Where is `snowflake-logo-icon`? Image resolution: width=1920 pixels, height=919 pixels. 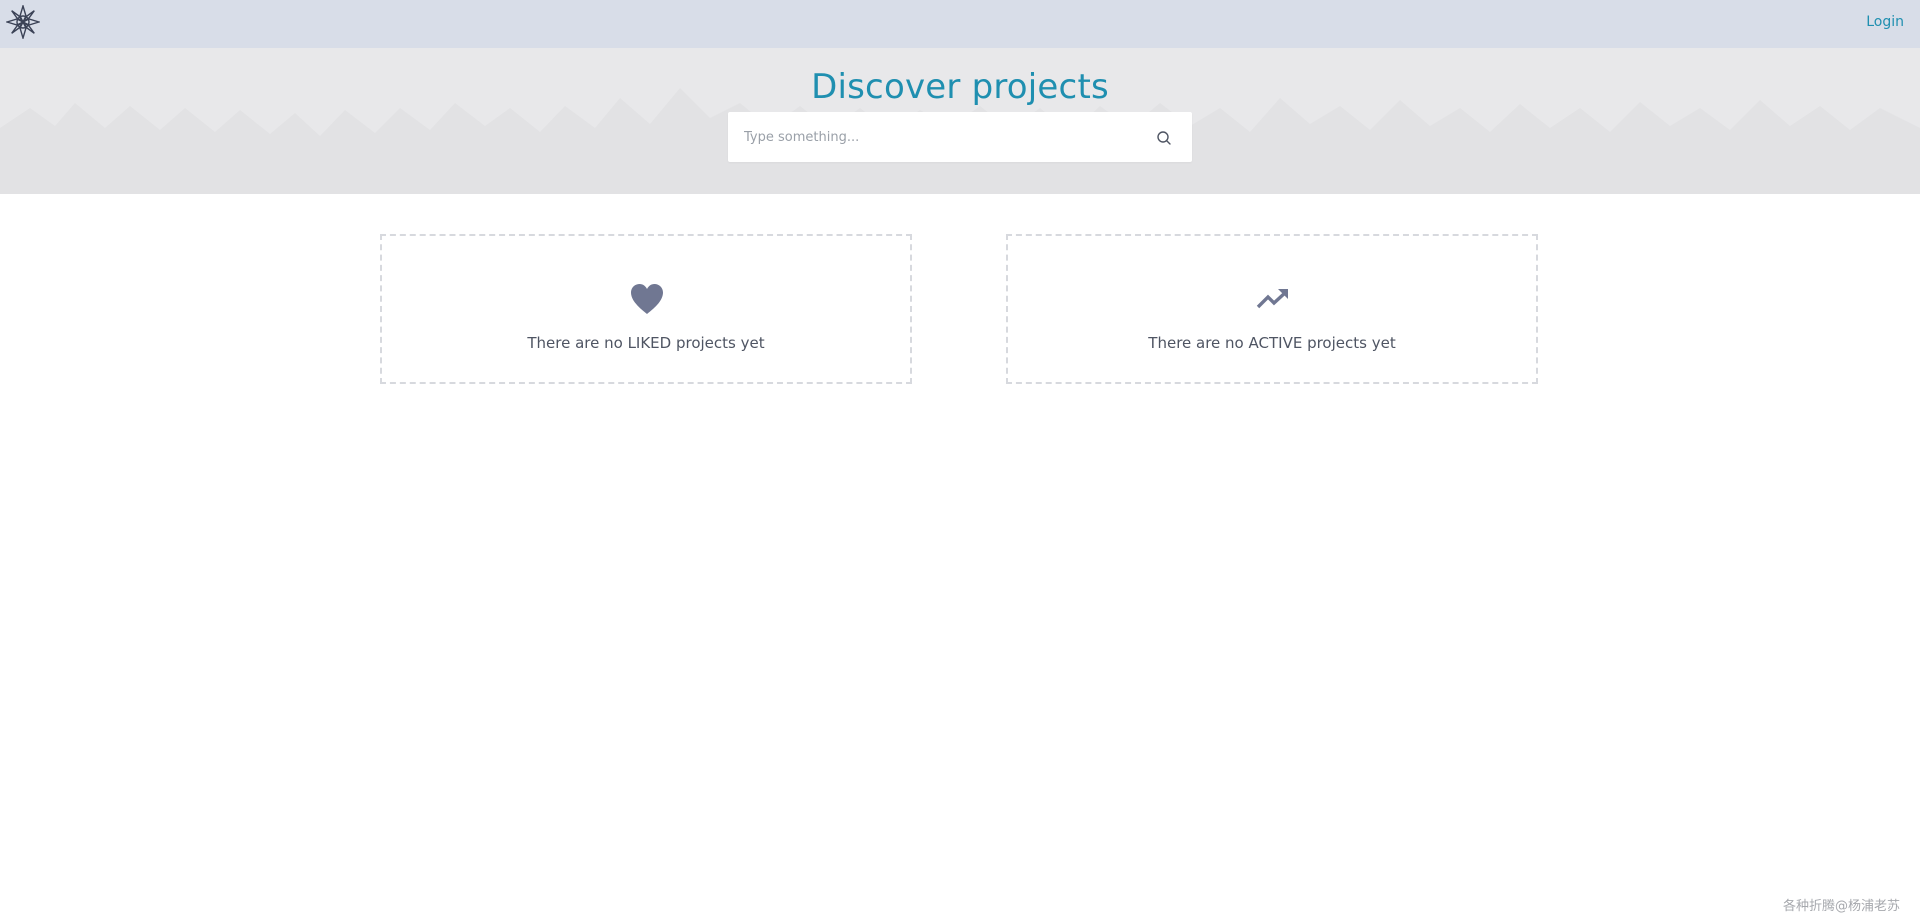 snowflake-logo-icon is located at coordinates (23, 22).